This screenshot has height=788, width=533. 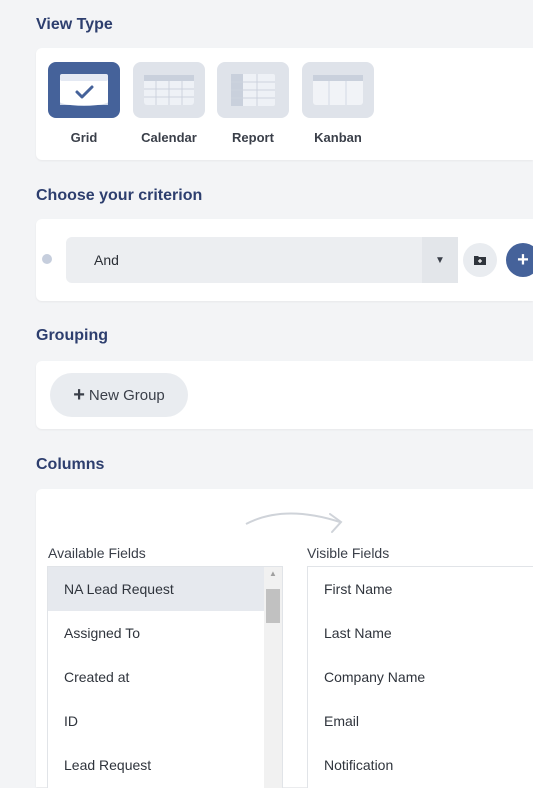 I want to click on calendar-view-tile, so click(x=169, y=90).